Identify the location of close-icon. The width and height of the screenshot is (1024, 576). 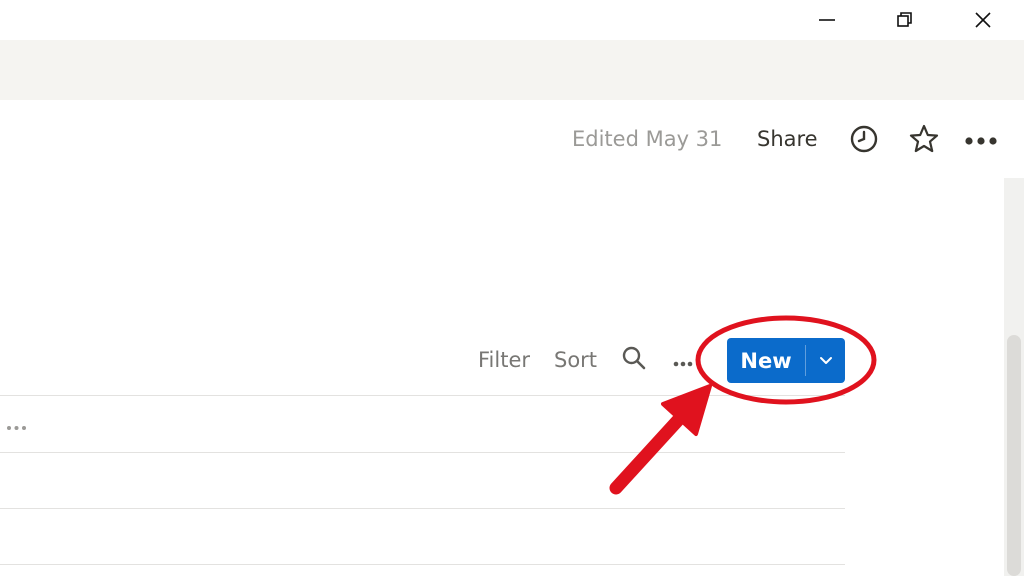
(983, 20).